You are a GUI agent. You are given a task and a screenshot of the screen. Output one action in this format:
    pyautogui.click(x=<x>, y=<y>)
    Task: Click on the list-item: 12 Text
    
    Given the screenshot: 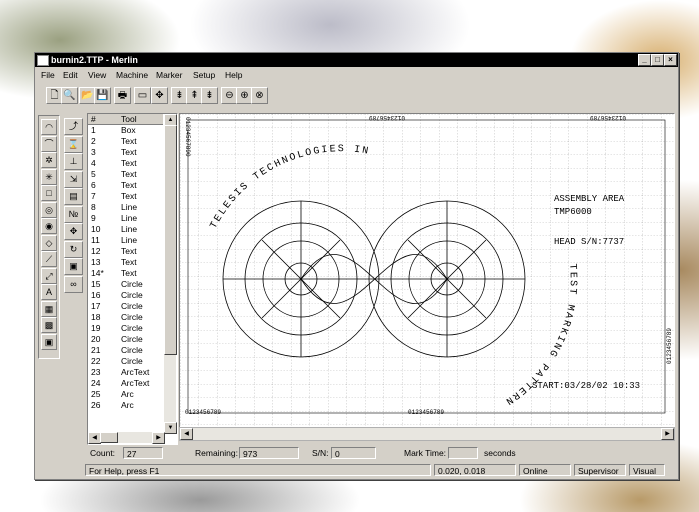 What is the action you would take?
    pyautogui.click(x=125, y=251)
    